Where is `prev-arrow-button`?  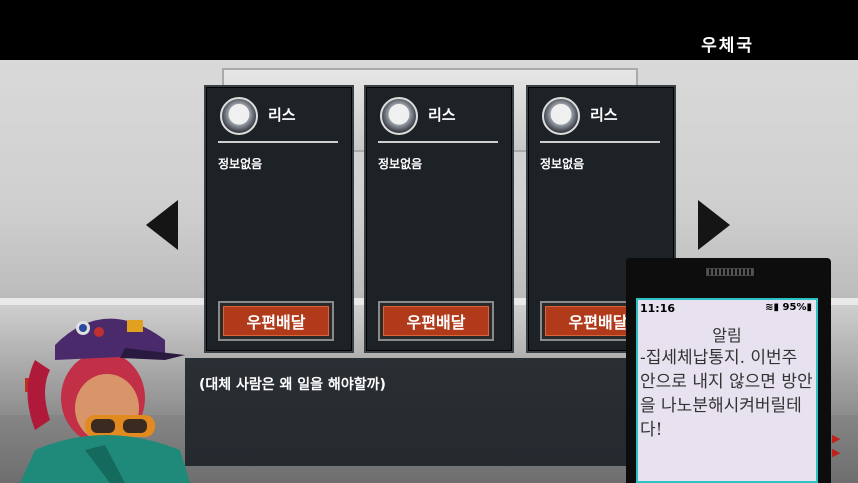 prev-arrow-button is located at coordinates (162, 225).